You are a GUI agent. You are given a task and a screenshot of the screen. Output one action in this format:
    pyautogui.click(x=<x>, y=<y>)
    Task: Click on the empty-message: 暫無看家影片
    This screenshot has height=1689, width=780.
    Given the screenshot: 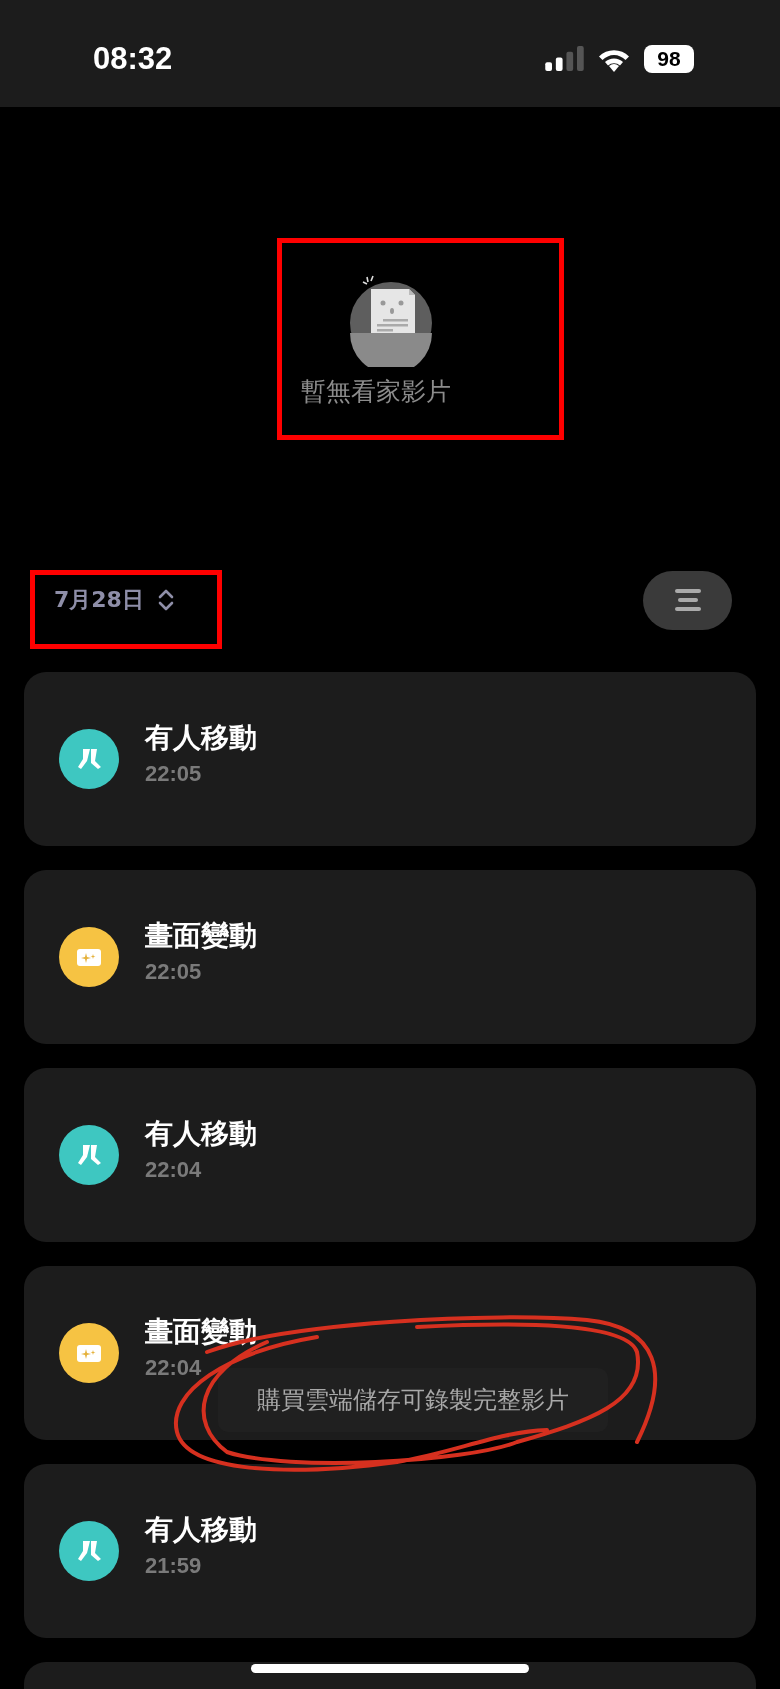 What is the action you would take?
    pyautogui.click(x=376, y=392)
    